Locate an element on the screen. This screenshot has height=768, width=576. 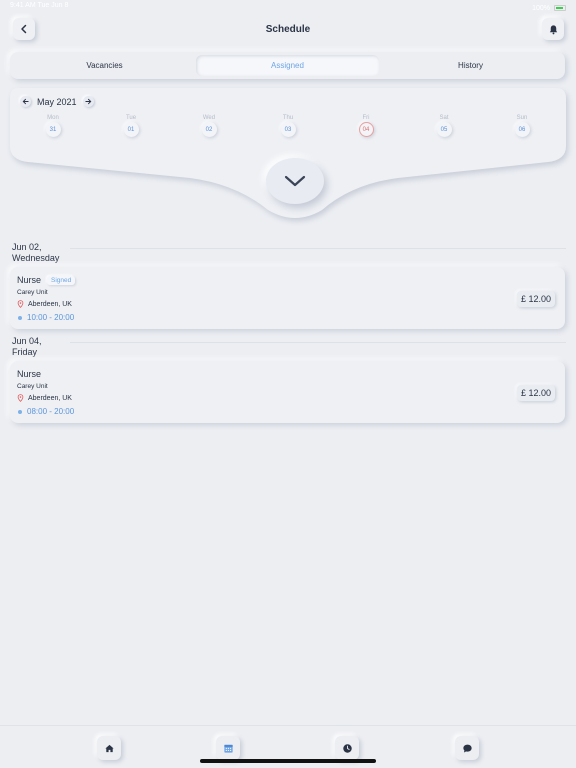
day-name: Thu is located at coordinates (288, 118).